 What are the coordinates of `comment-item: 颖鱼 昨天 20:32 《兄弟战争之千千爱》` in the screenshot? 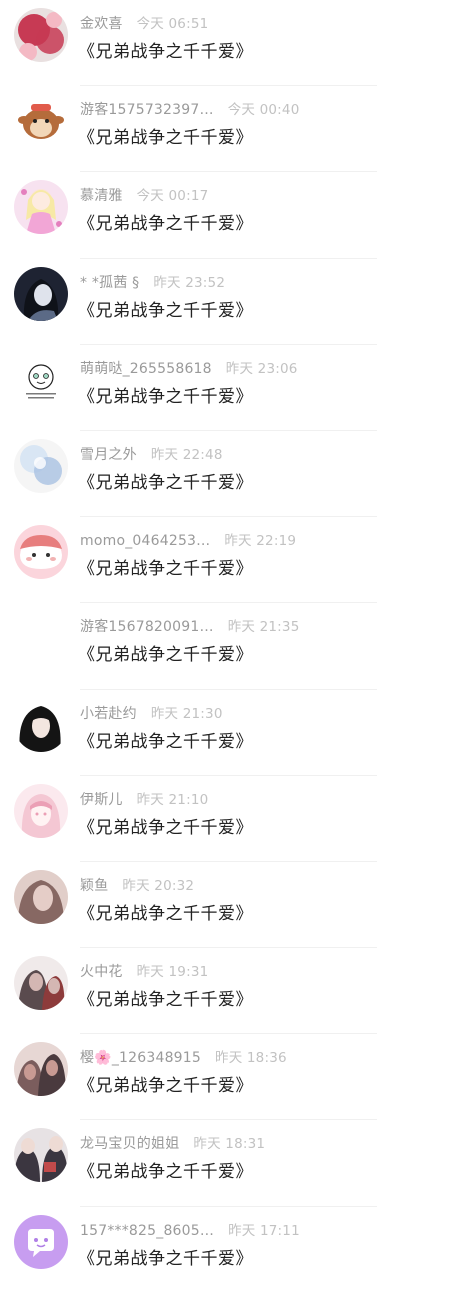 It's located at (229, 905).